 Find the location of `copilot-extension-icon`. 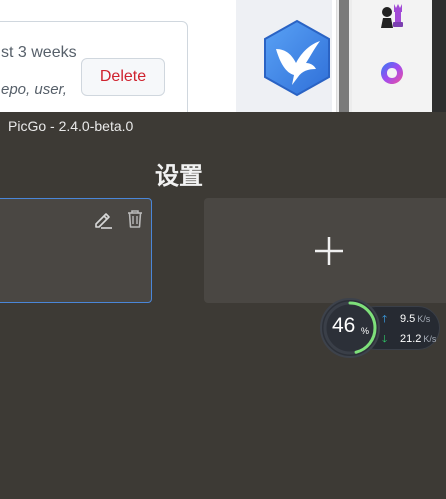

copilot-extension-icon is located at coordinates (392, 73).